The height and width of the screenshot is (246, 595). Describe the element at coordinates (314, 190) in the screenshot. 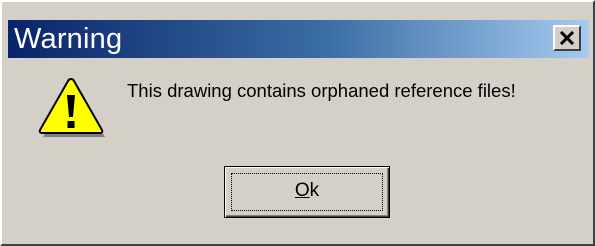

I see `ok-label-rest: k` at that location.